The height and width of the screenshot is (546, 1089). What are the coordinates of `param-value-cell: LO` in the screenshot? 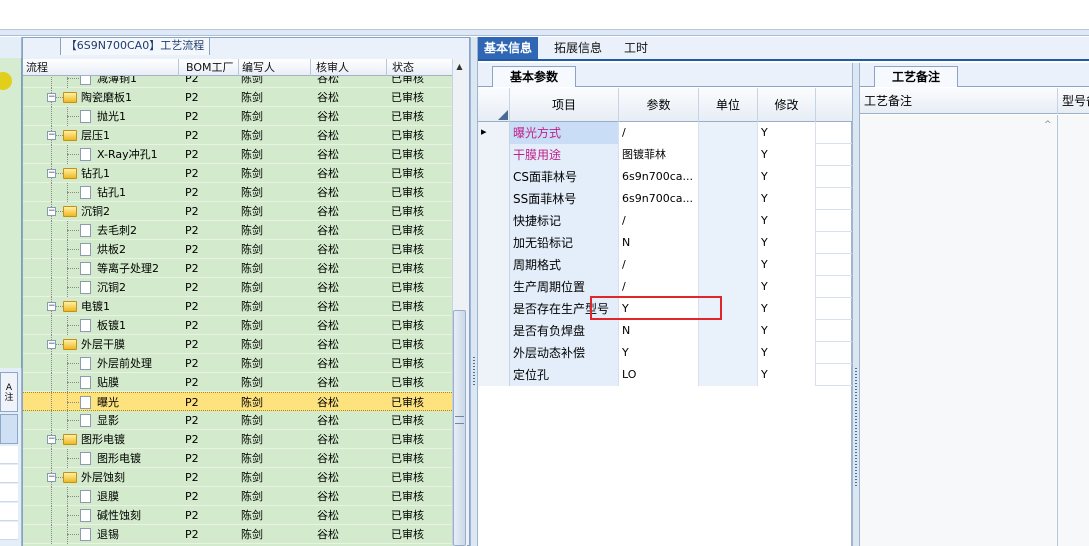 It's located at (659, 375).